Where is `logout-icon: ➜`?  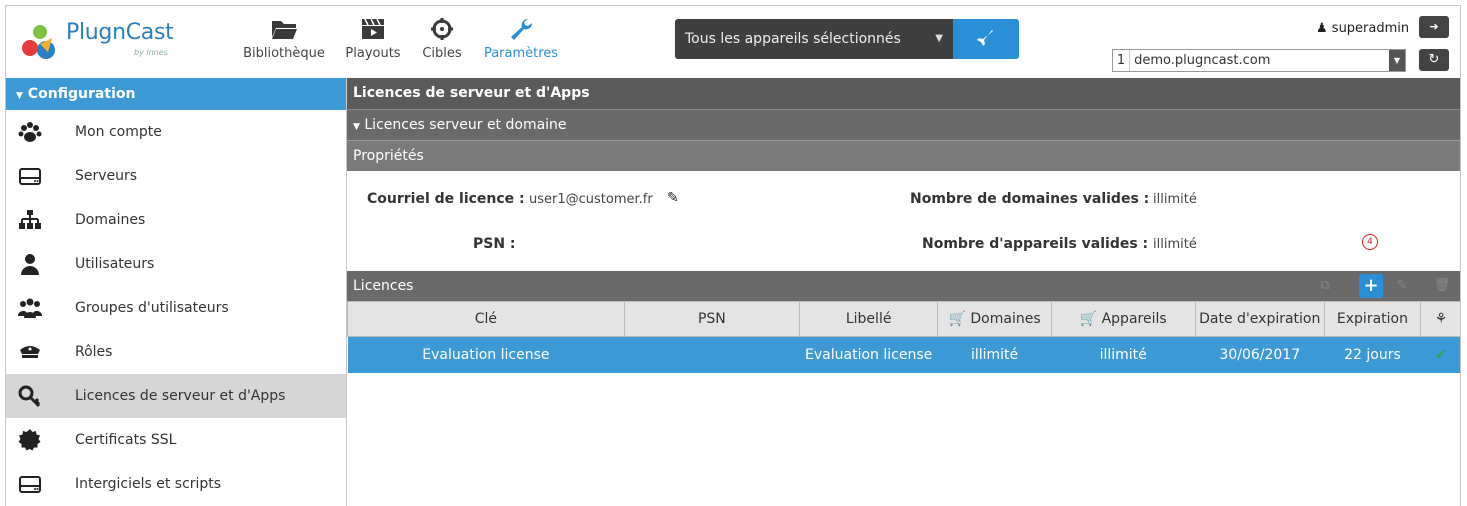 logout-icon: ➜ is located at coordinates (1434, 26).